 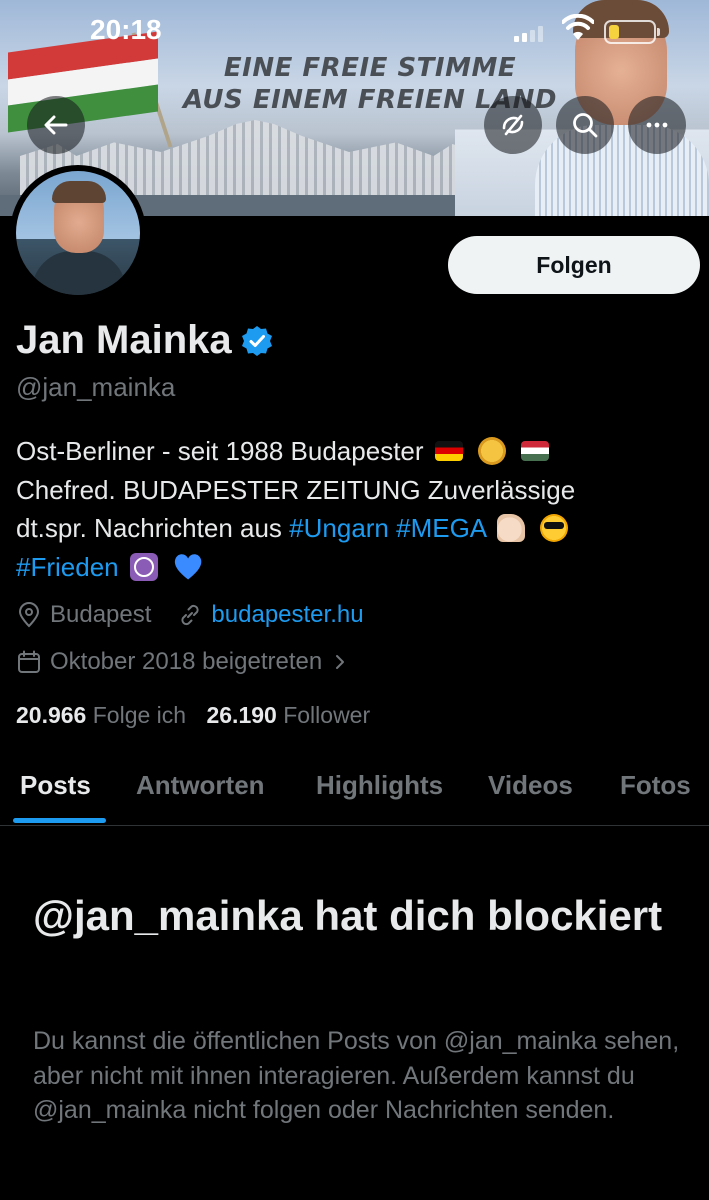 What do you see at coordinates (655, 785) in the screenshot?
I see `tab-fotos: Fotos` at bounding box center [655, 785].